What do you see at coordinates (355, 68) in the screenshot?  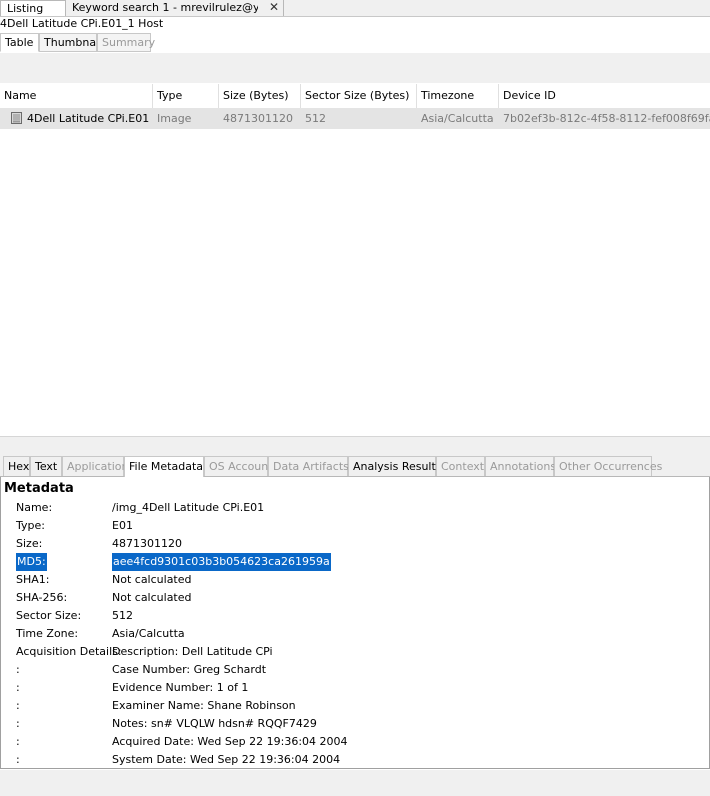 I see `toolbar-area` at bounding box center [355, 68].